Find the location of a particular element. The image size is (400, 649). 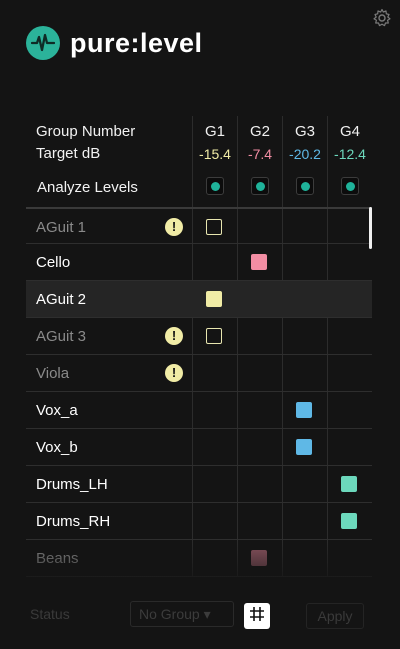

group-header-g4: G4 is located at coordinates (349, 131).